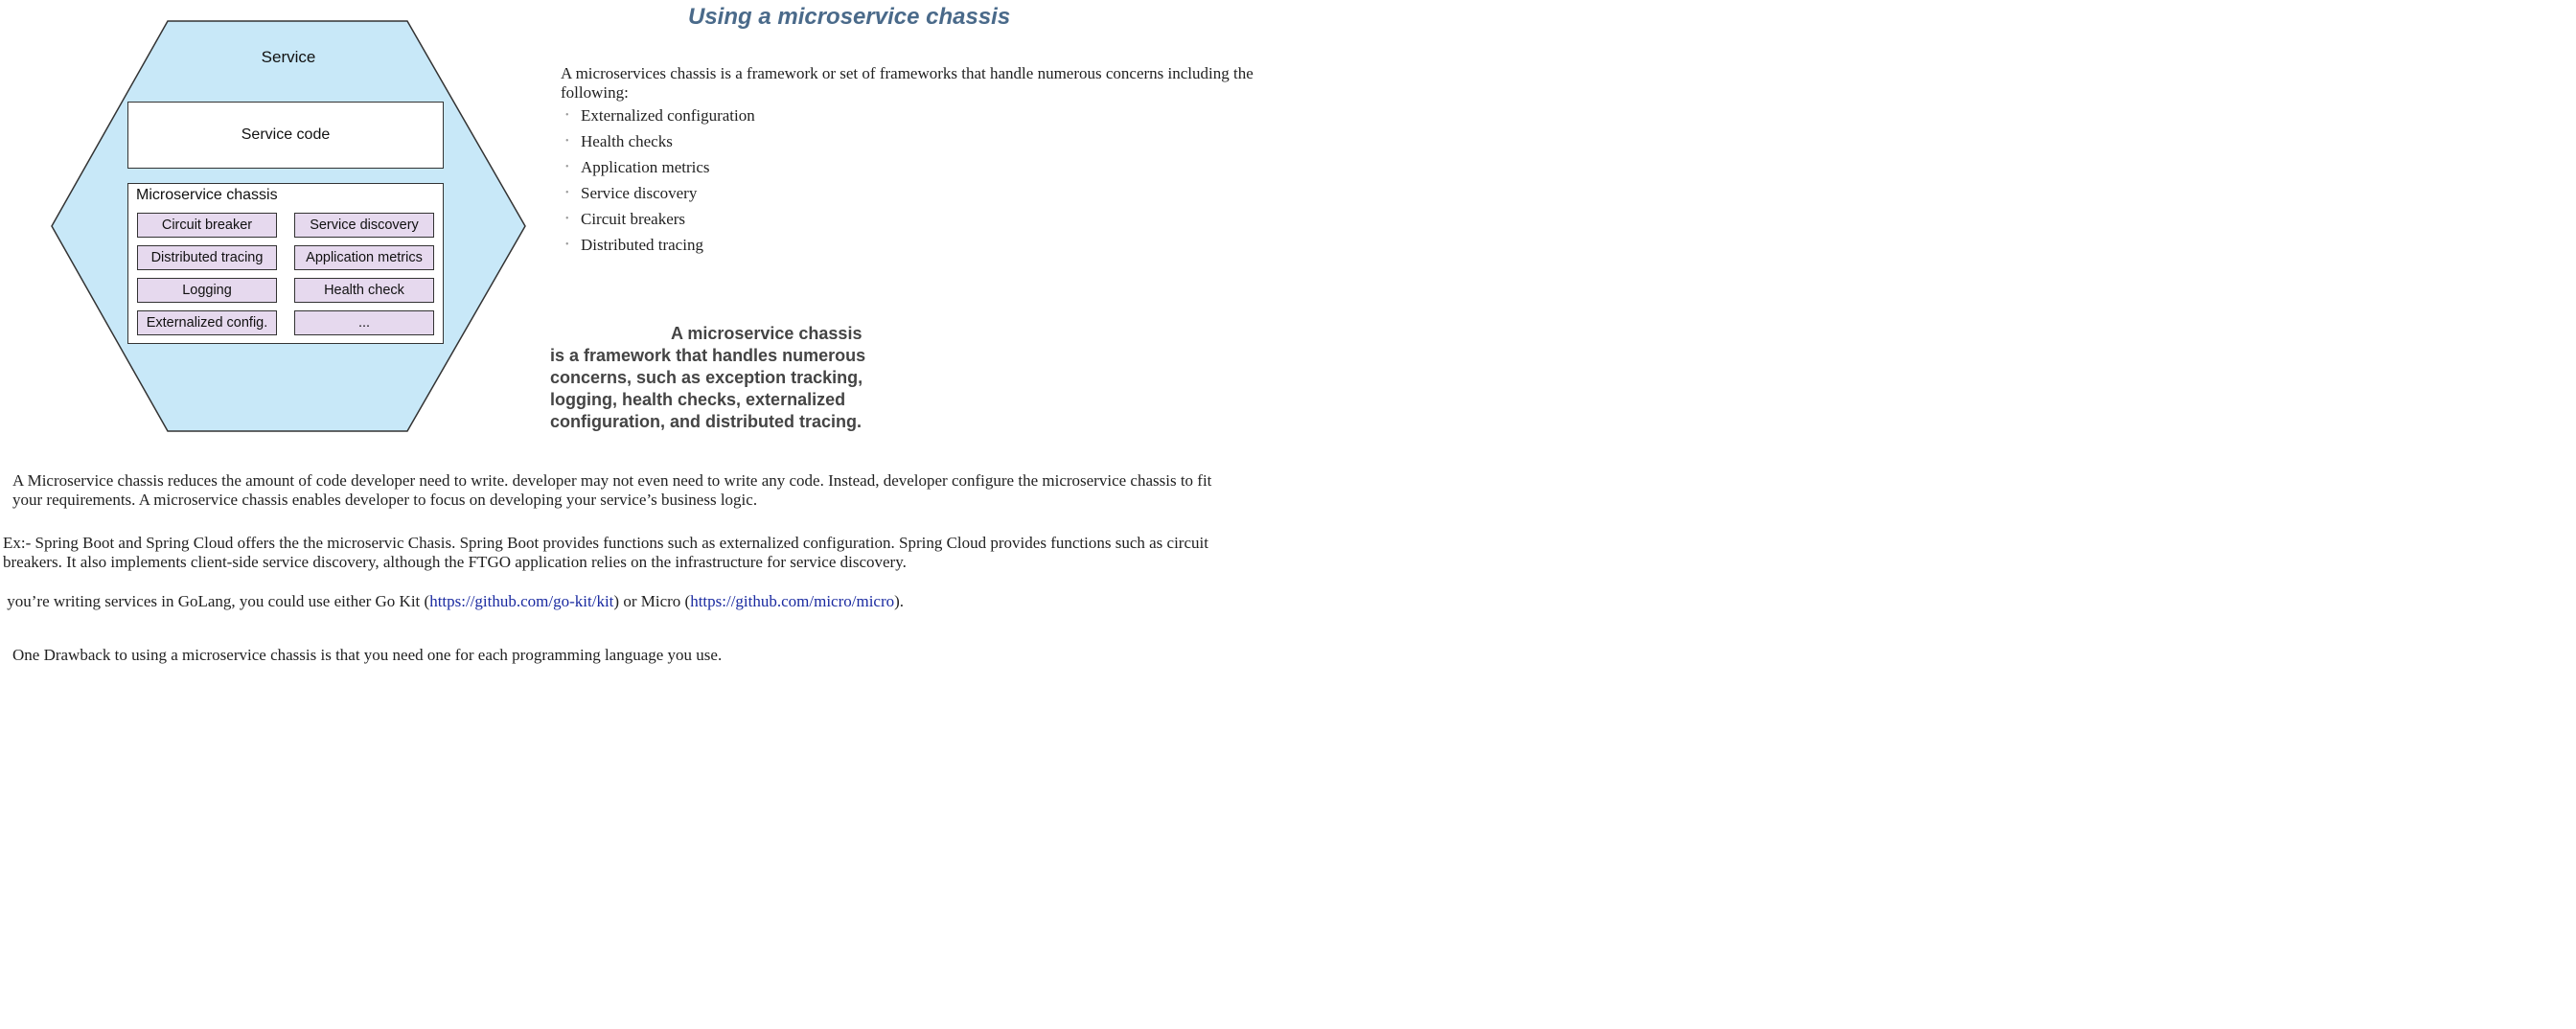 The width and height of the screenshot is (2576, 1029). I want to click on list-item: • Application metrics, so click(660, 170).